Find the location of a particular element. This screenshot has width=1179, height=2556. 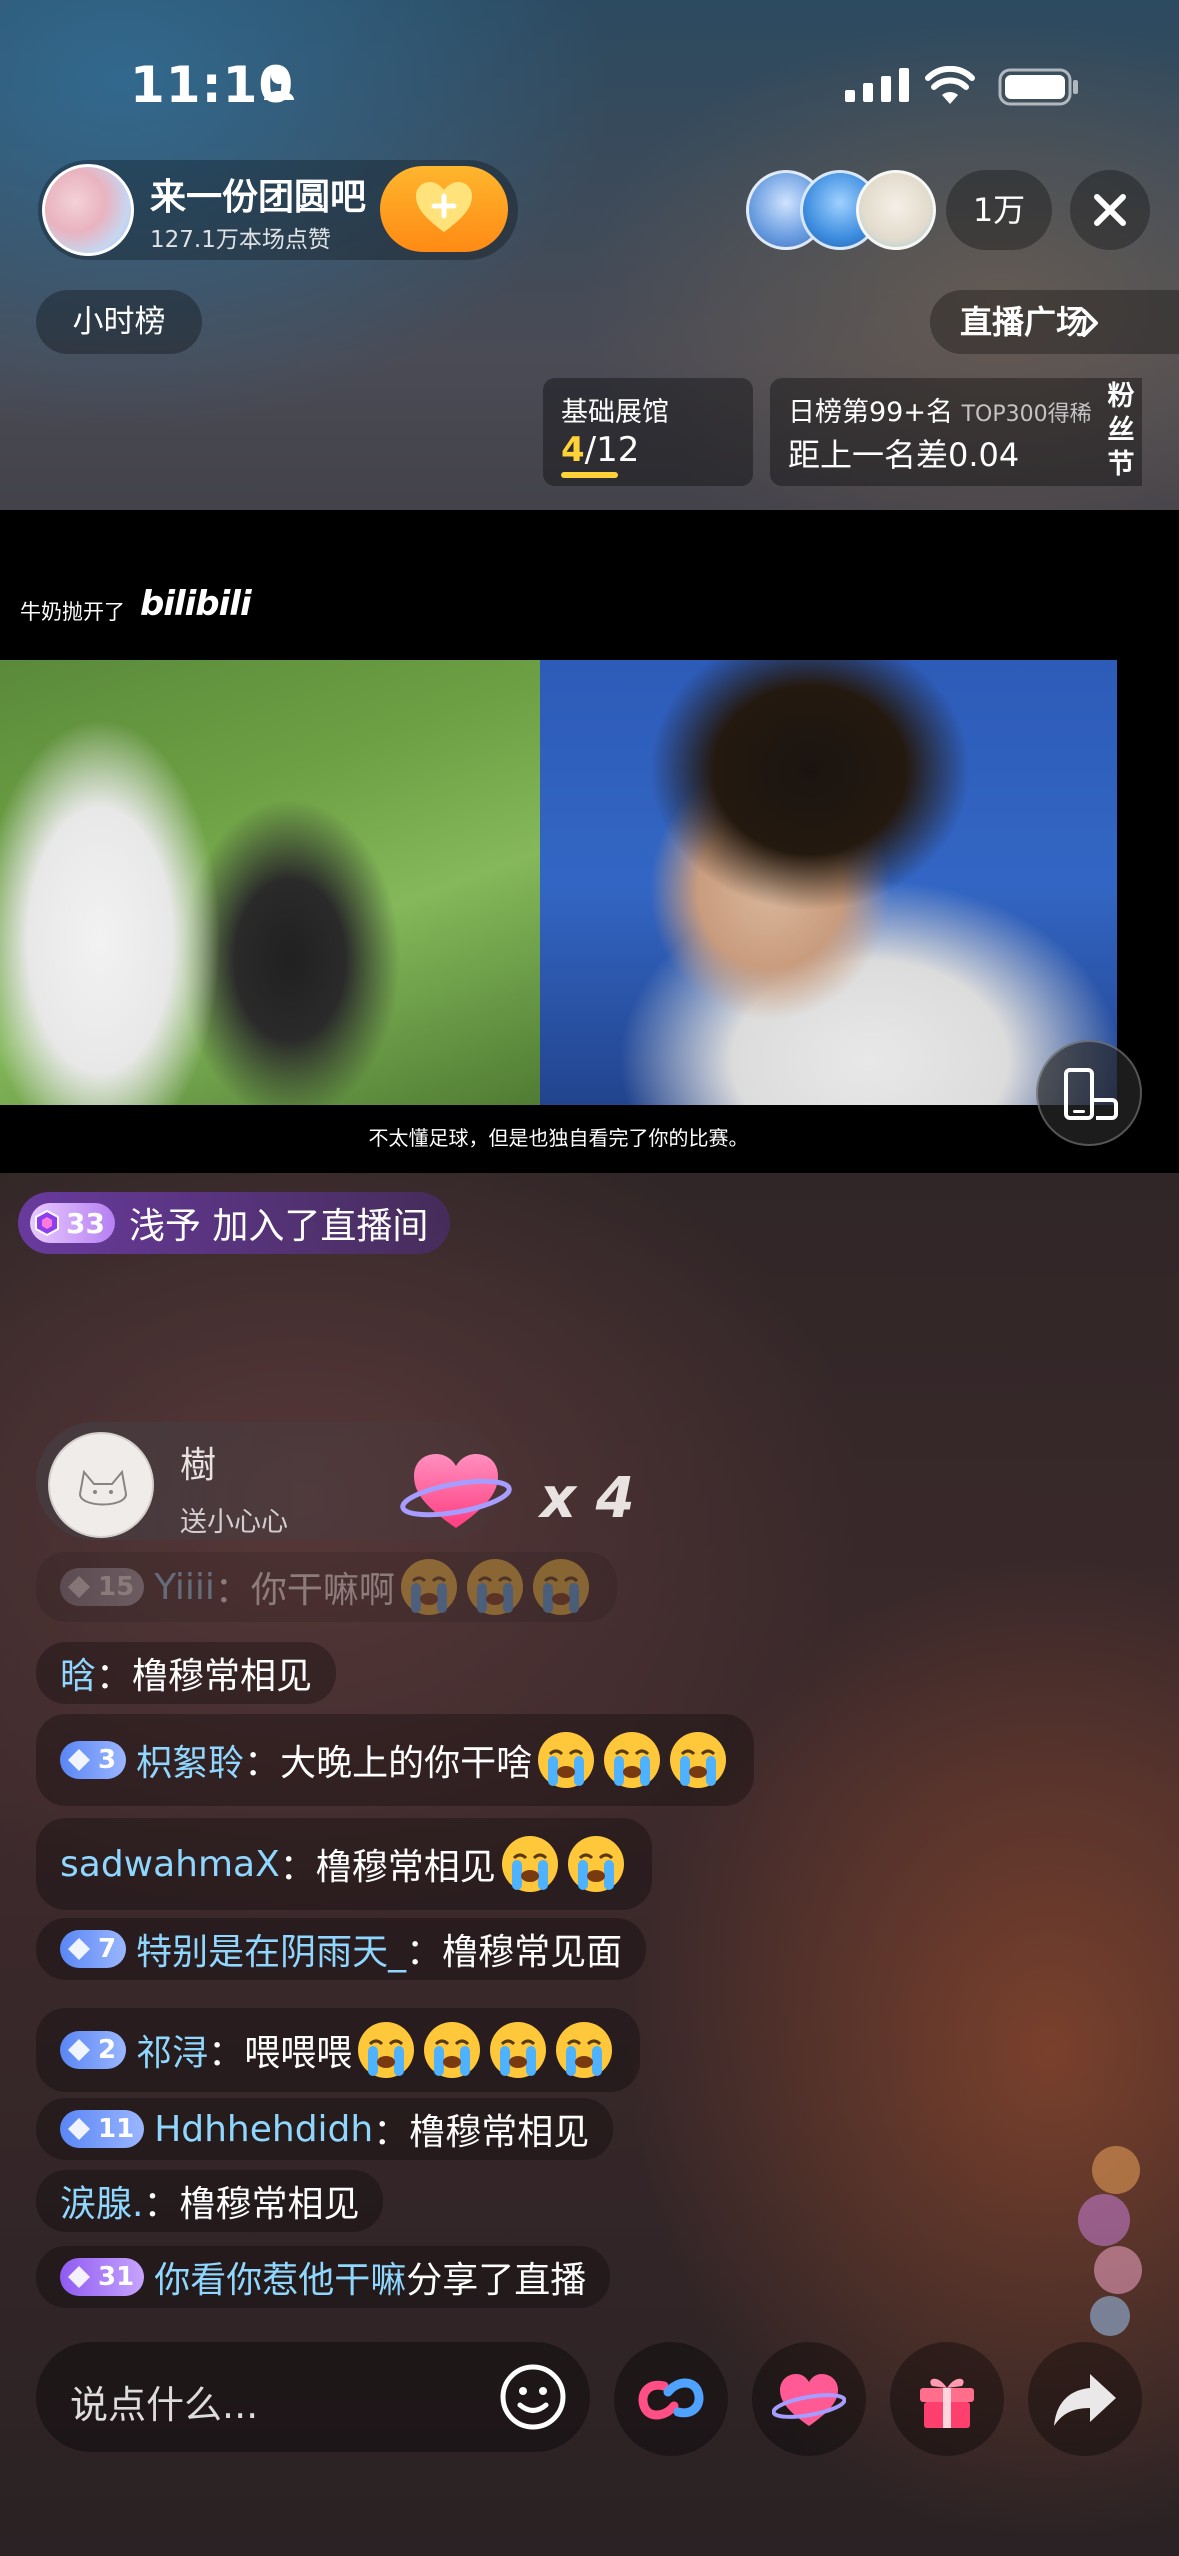

chat-message: 涙腺. ：橹穆常相见 is located at coordinates (210, 2201).